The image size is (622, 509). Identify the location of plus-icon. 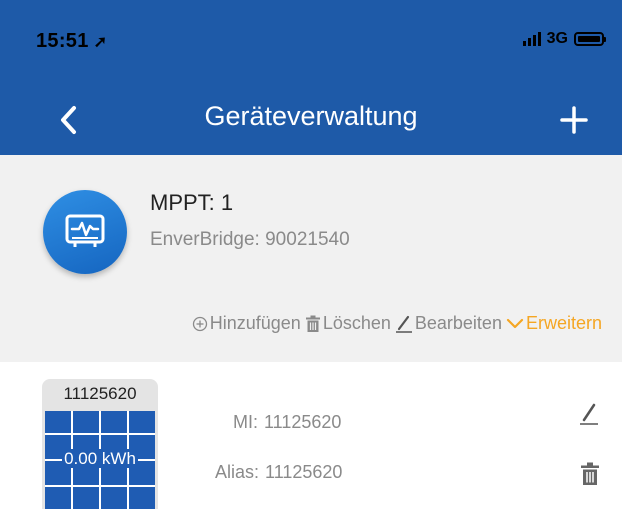
(574, 120).